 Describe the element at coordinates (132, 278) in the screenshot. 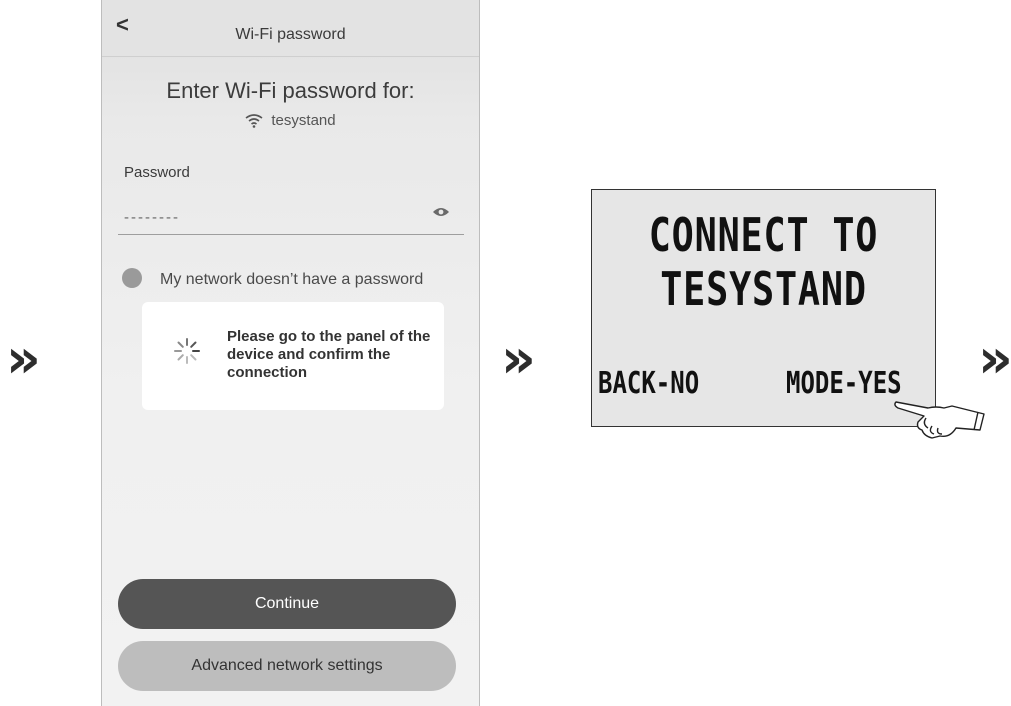

I see `no-password-radio` at that location.